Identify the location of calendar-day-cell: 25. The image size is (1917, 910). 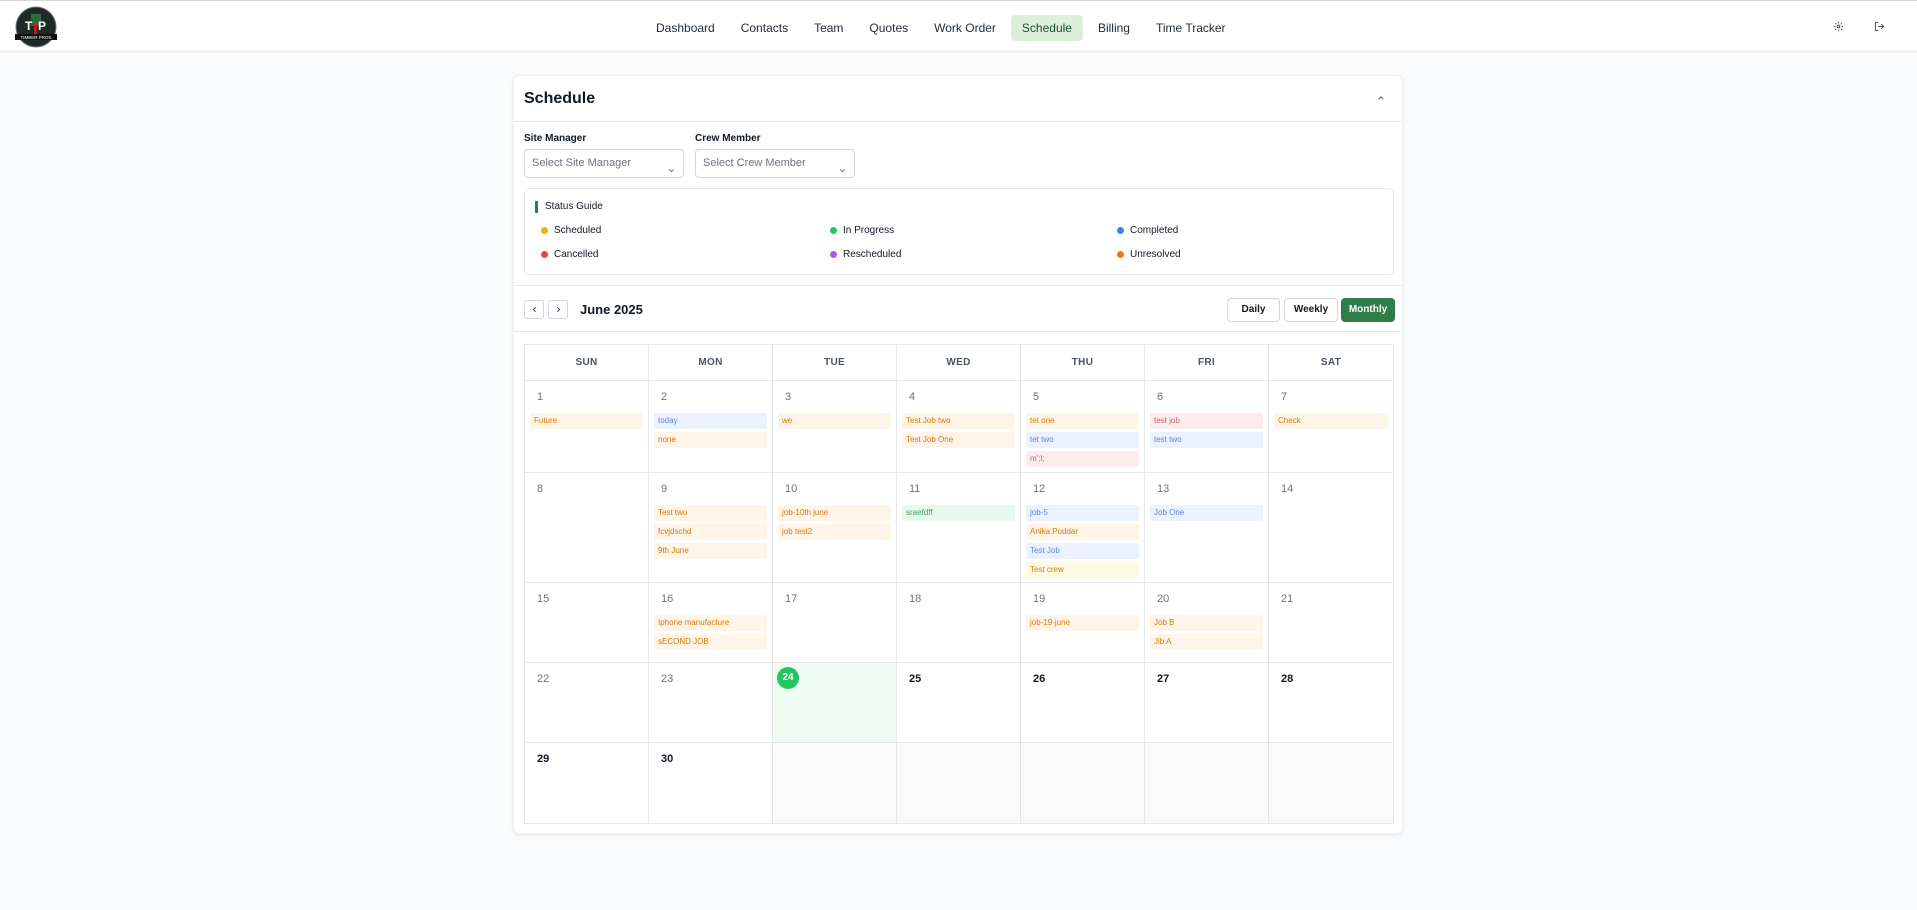
(959, 702).